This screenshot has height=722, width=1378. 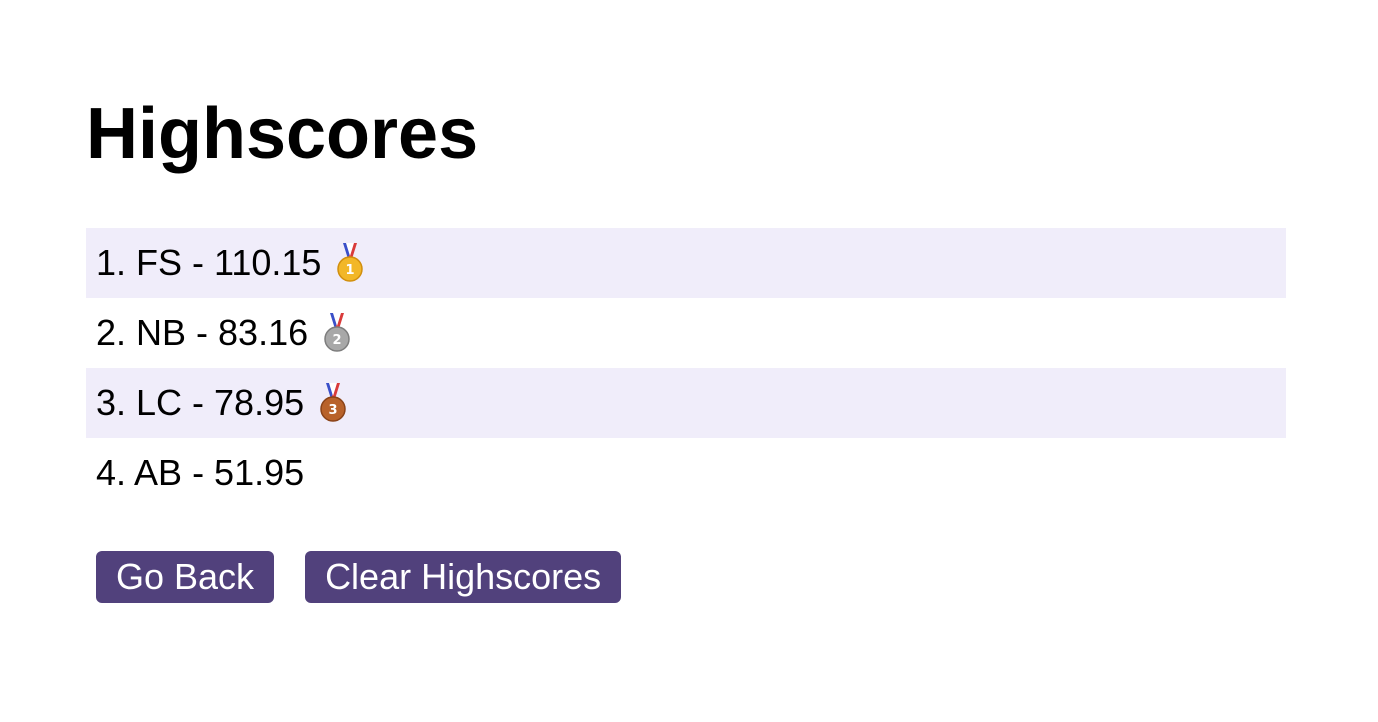 What do you see at coordinates (333, 410) in the screenshot?
I see `svg-text: 3` at bounding box center [333, 410].